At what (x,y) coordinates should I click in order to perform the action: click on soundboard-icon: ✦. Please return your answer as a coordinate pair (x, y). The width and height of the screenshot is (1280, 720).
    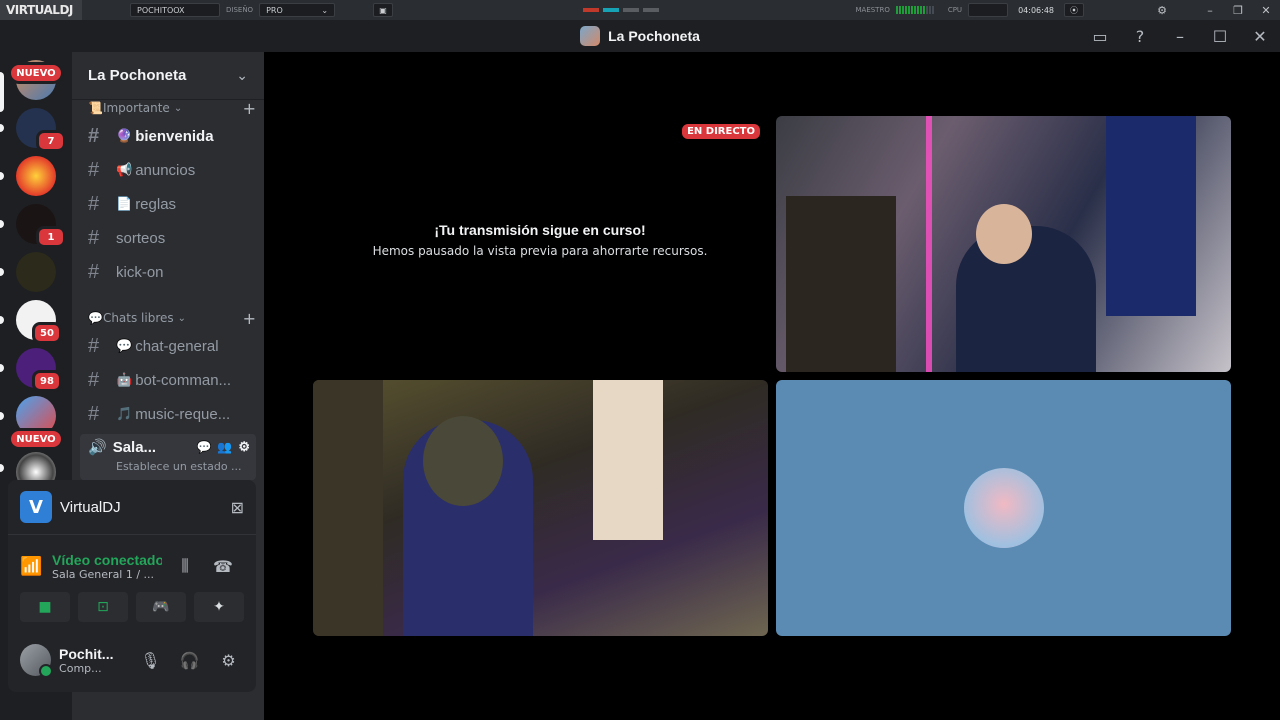
    Looking at the image, I should click on (219, 607).